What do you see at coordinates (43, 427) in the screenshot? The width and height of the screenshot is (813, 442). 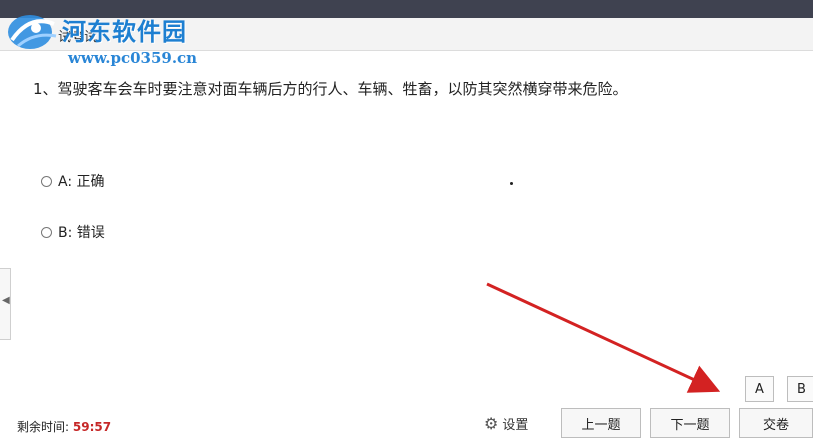 I see `timer-label: 剩余时间:` at bounding box center [43, 427].